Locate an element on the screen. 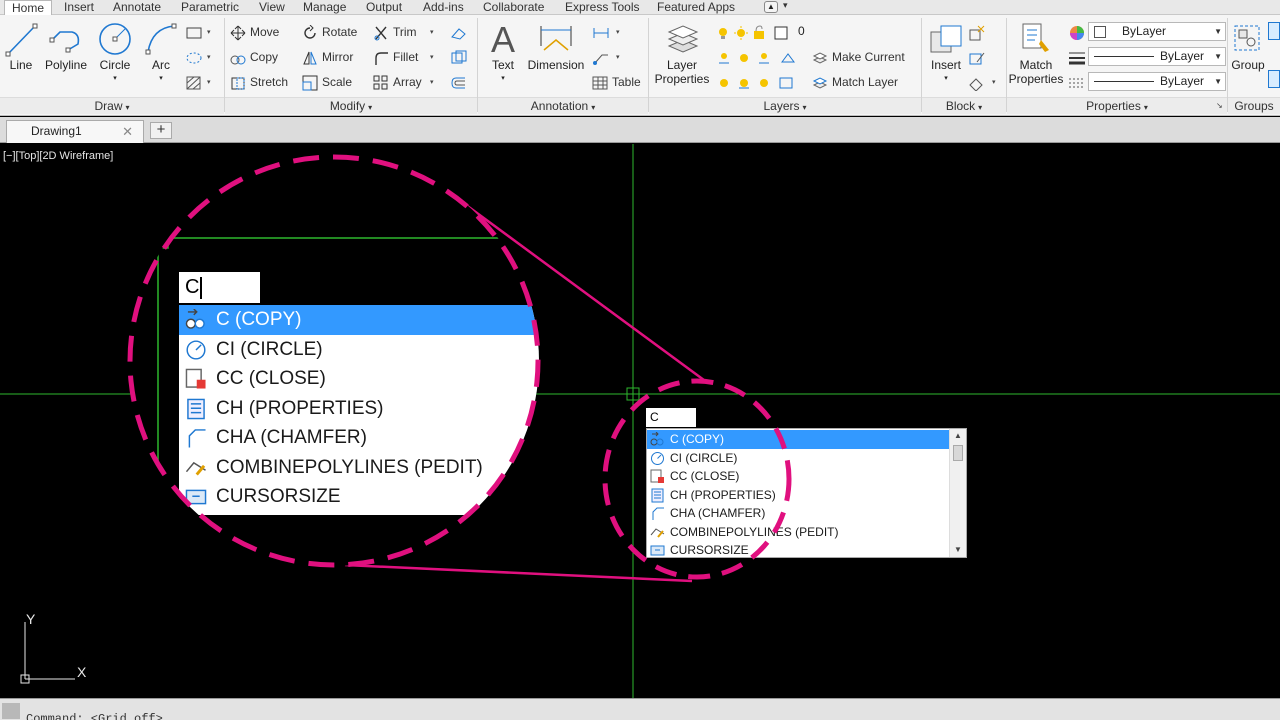 Image resolution: width=1280 pixels, height=720 pixels. autocomplete-item-circle: CI (CIRCLE) is located at coordinates (798, 458).